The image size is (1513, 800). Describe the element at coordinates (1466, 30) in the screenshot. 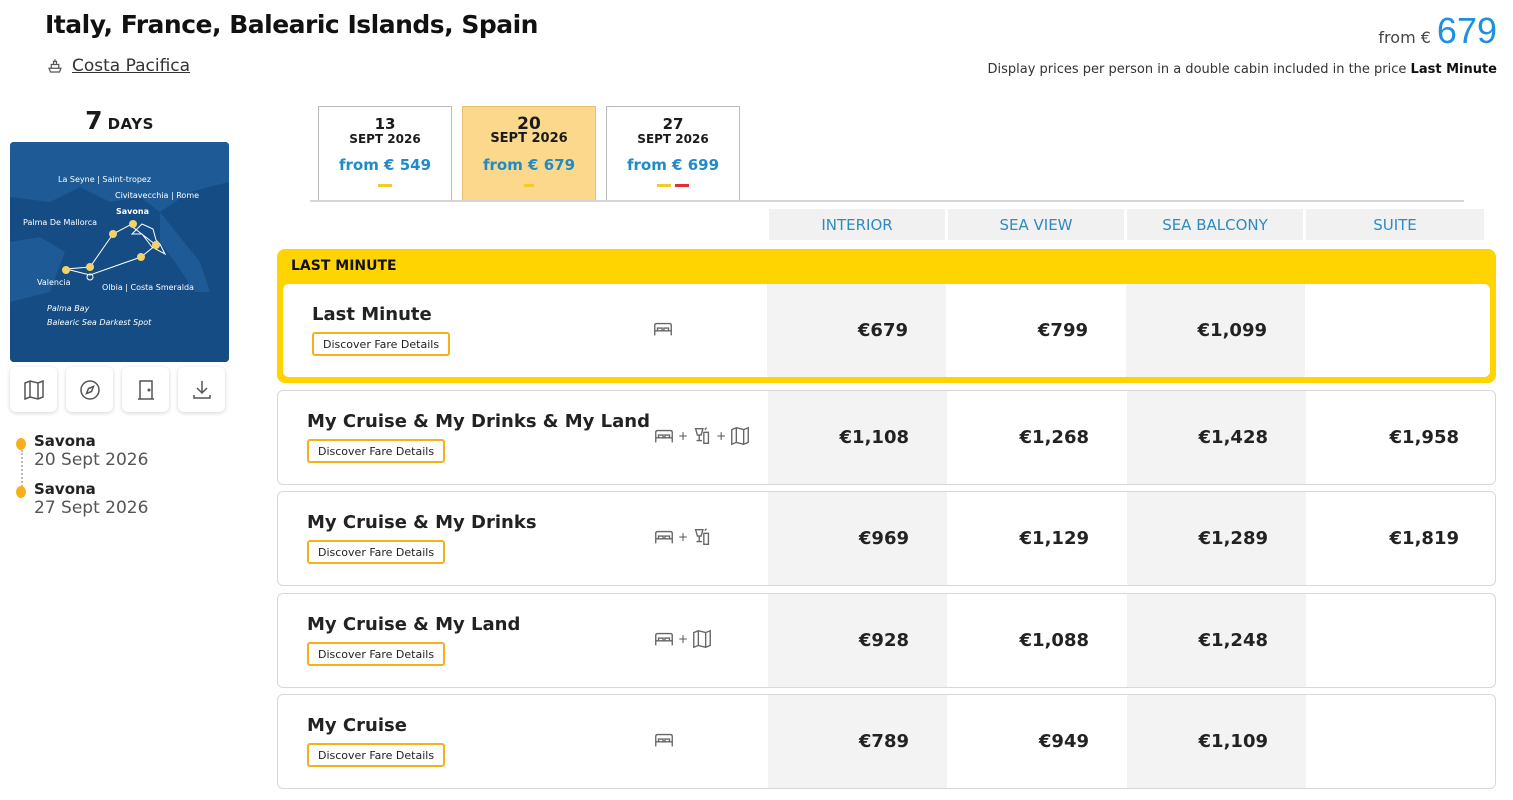

I see `from-amount: 679` at that location.